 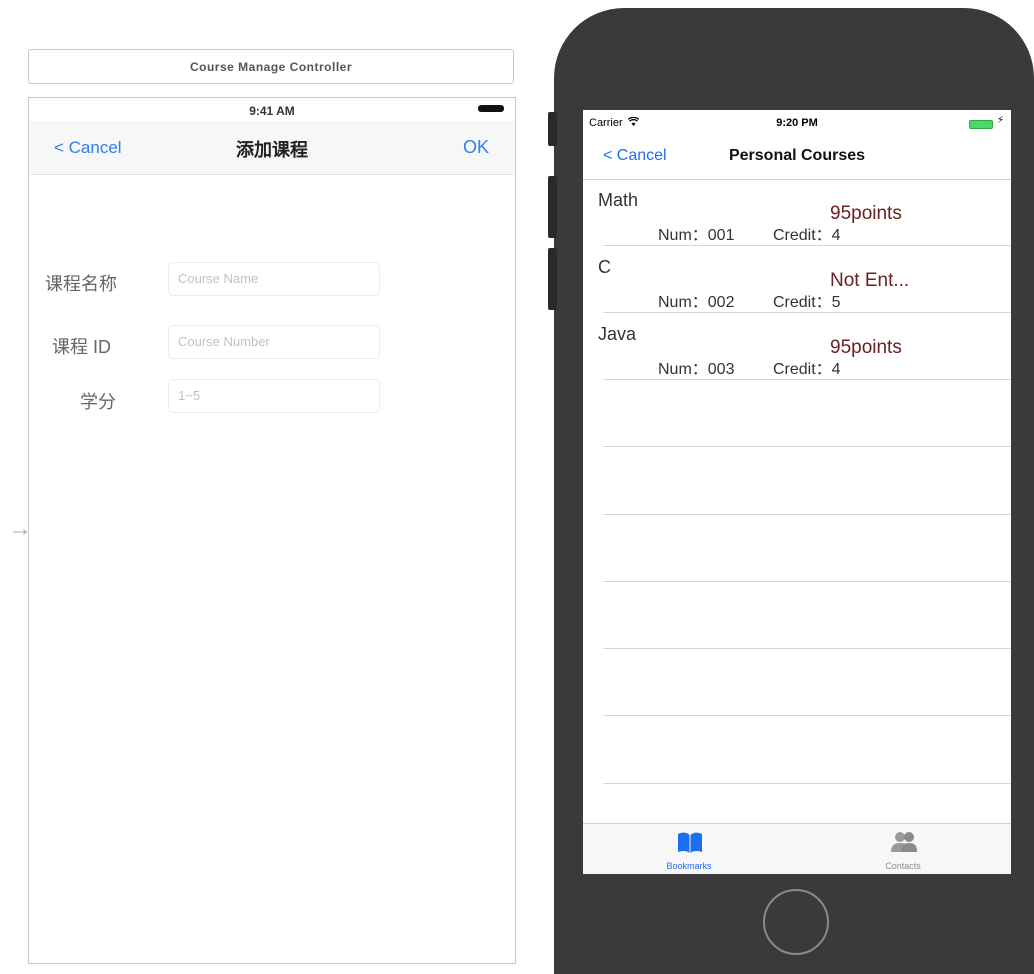 What do you see at coordinates (1001, 120) in the screenshot?
I see `charging-icon: ⚡` at bounding box center [1001, 120].